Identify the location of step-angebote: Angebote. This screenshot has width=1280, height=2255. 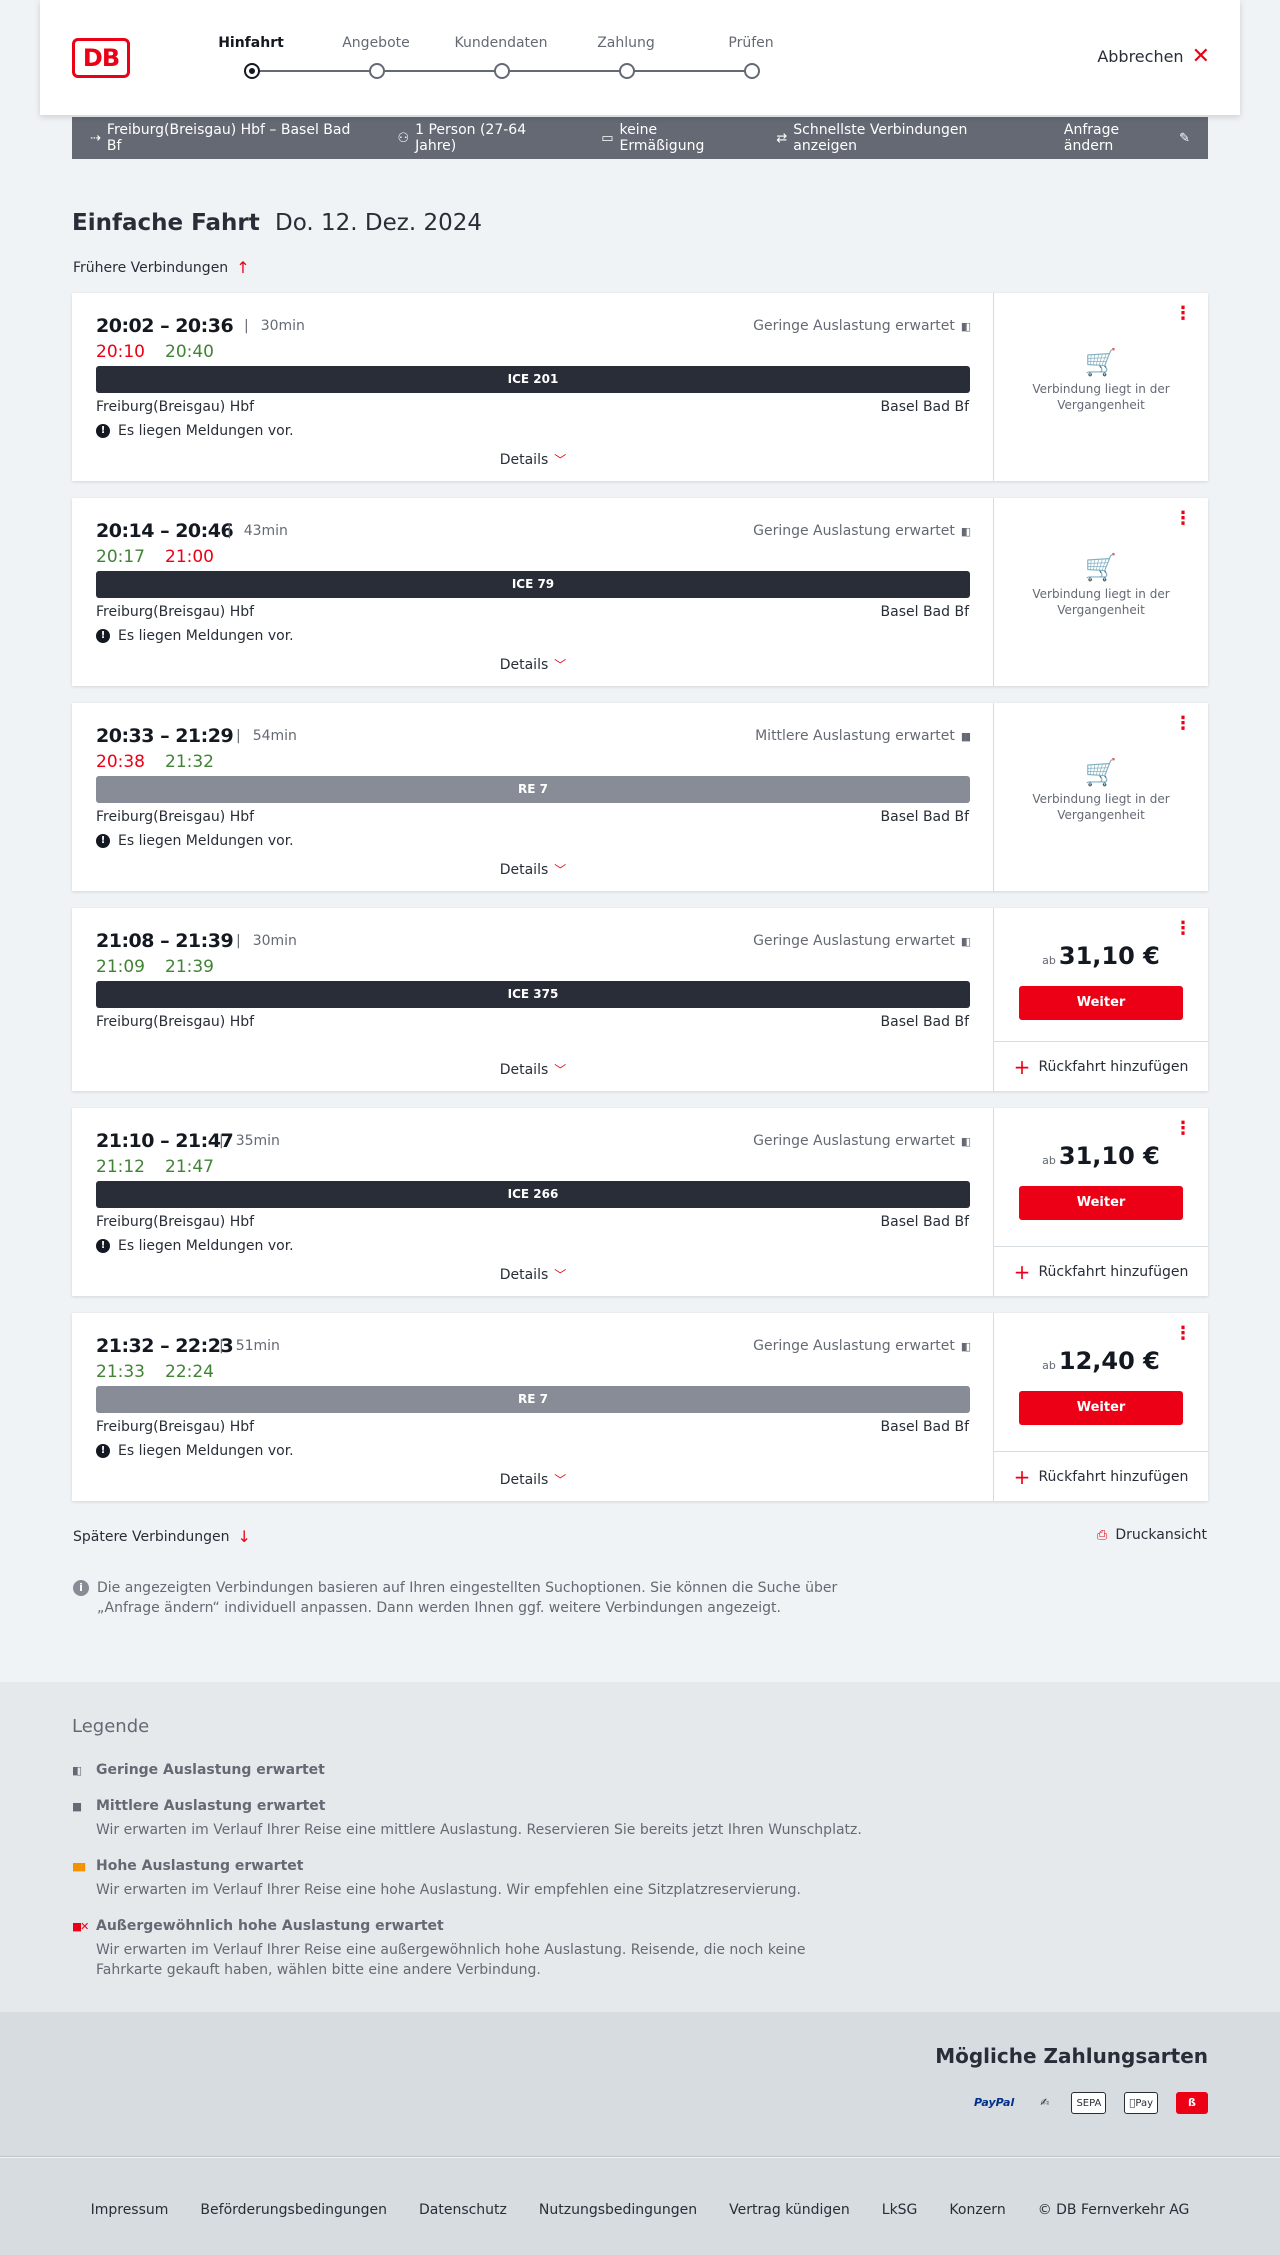
(376, 57).